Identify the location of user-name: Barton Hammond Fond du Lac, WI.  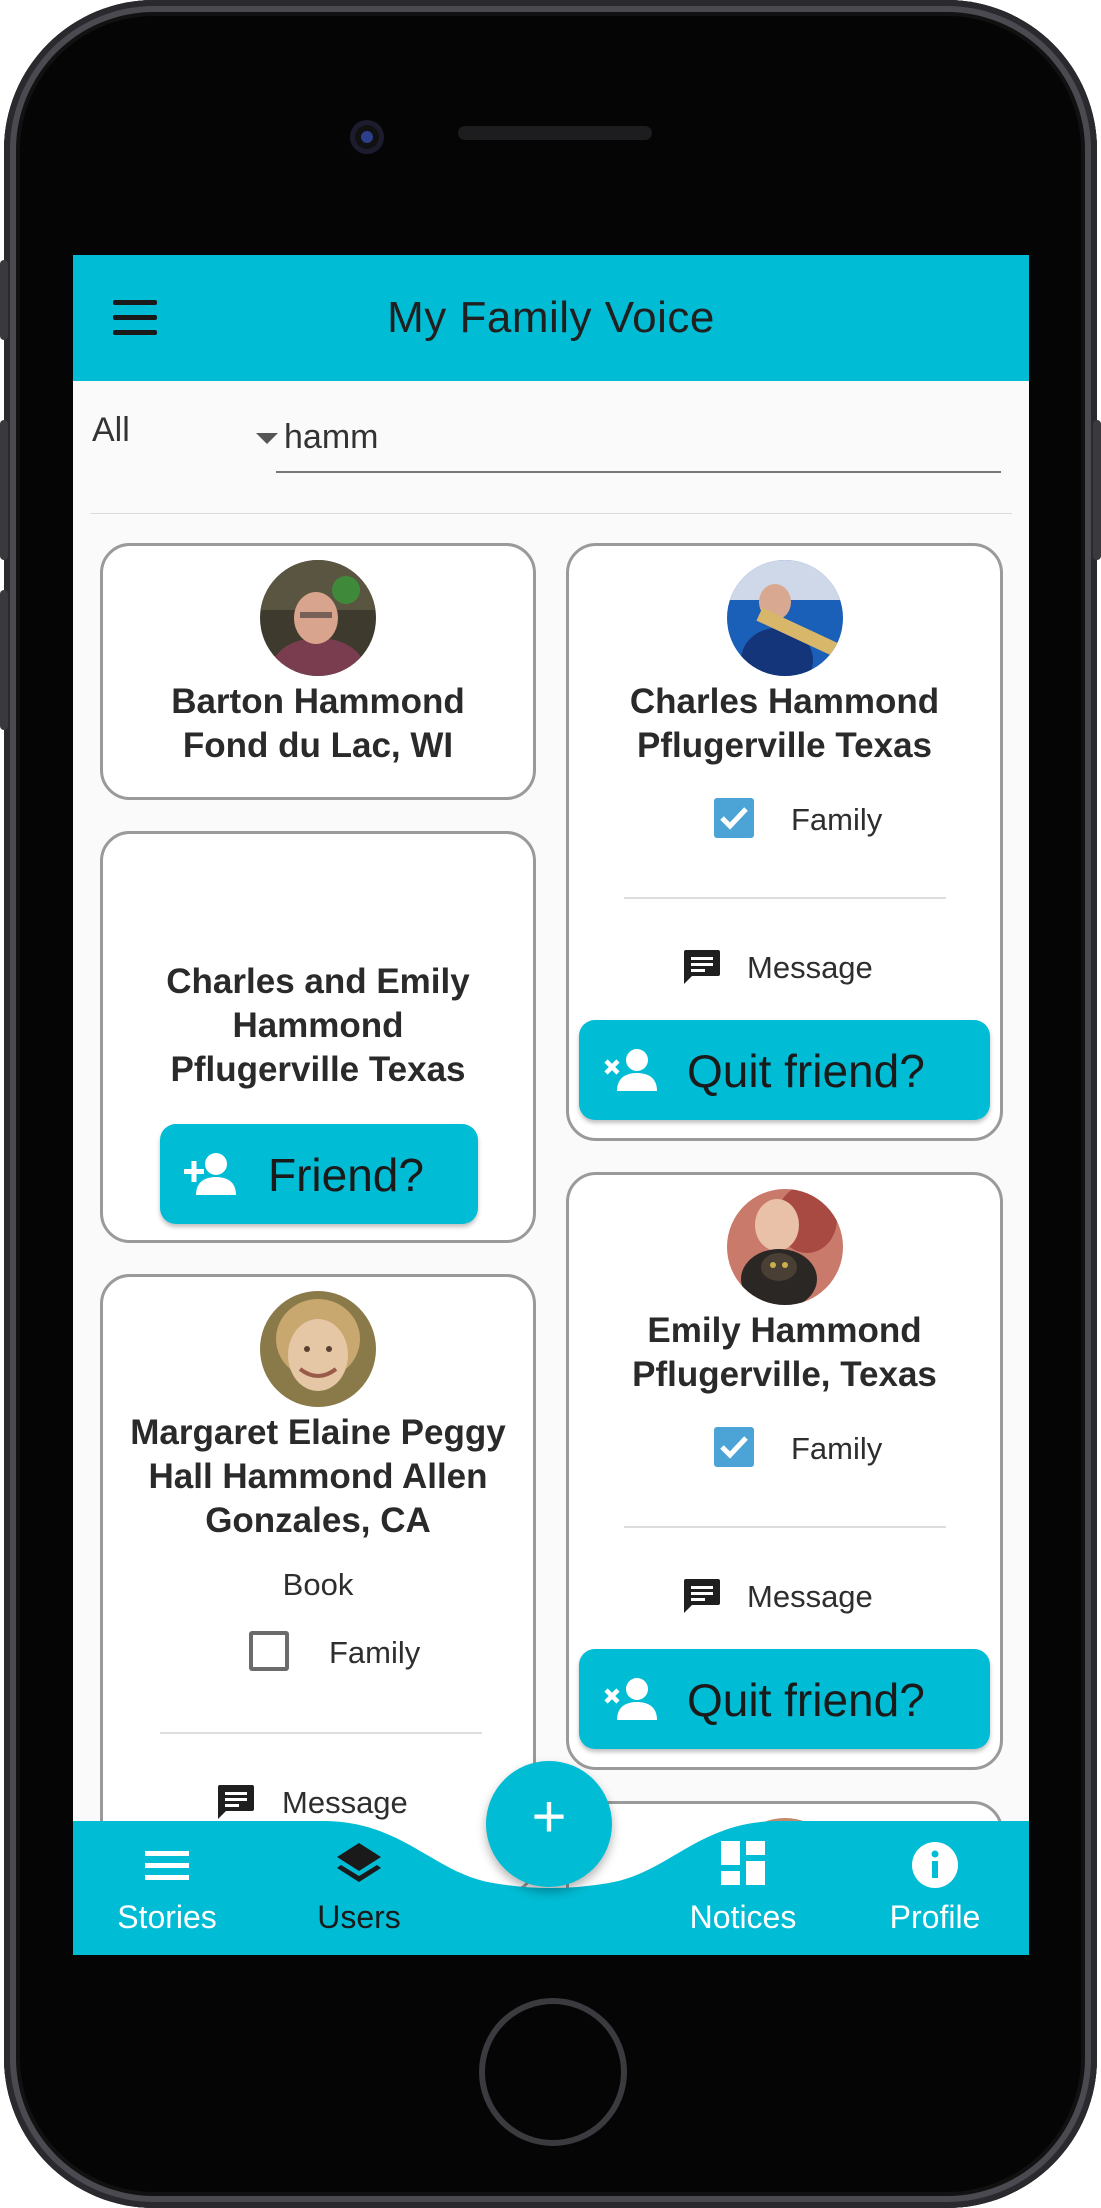
(318, 723).